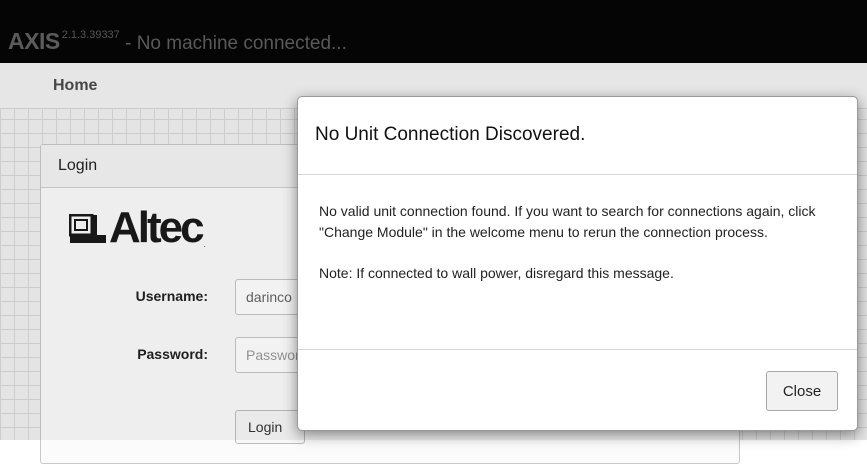 The height and width of the screenshot is (464, 867). I want to click on altec-logo: Altec ., so click(137, 228).